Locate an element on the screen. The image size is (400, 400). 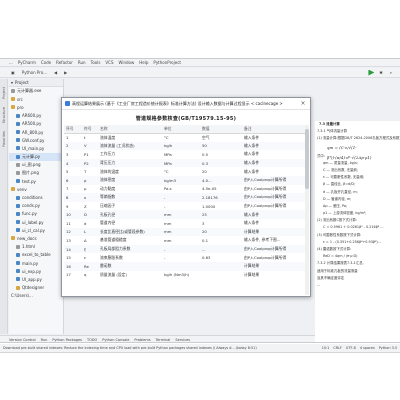
table-scrollbar is located at coordinates (307, 210).